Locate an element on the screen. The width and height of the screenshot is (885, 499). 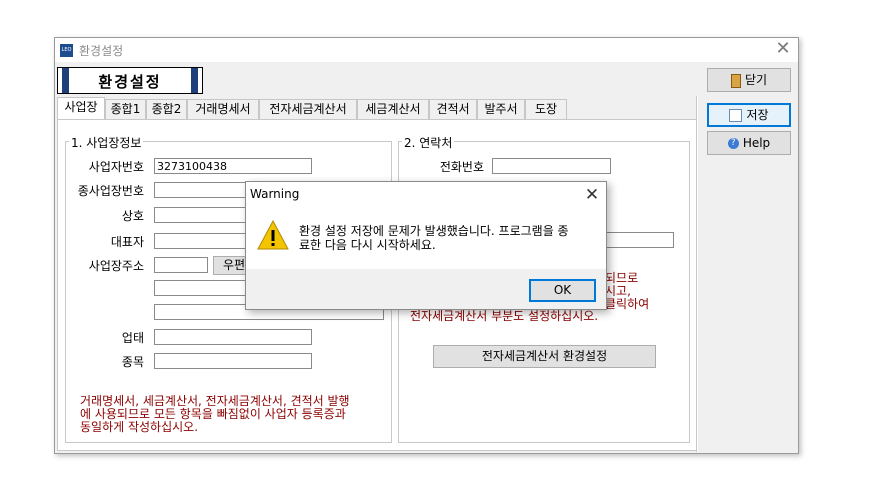
reg-no-input: 3273100438 is located at coordinates (233, 166).